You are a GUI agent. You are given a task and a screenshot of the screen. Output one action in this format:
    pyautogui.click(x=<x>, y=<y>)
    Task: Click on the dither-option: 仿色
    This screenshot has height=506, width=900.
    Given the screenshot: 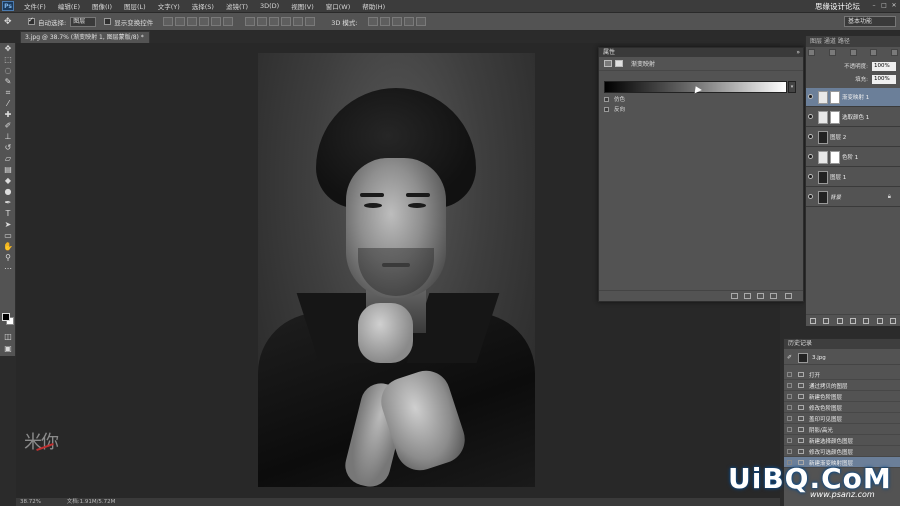 What is the action you would take?
    pyautogui.click(x=614, y=99)
    